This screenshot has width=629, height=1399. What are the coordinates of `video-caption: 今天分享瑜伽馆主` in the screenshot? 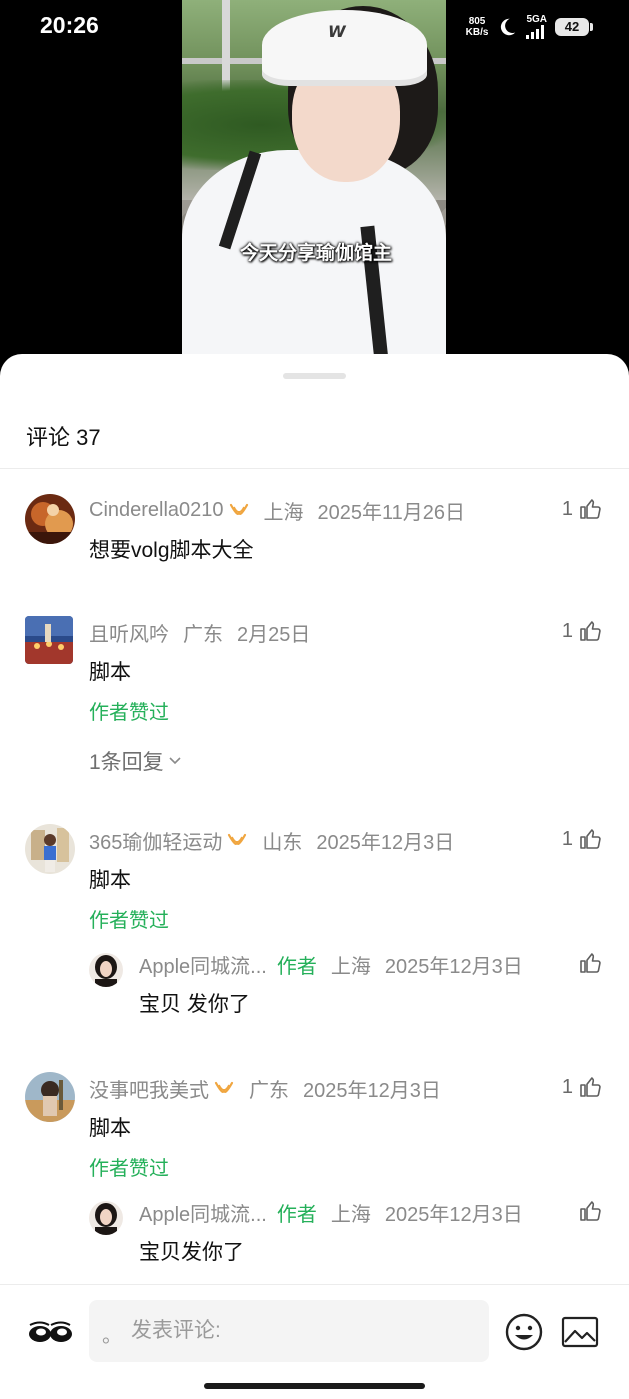 It's located at (315, 253).